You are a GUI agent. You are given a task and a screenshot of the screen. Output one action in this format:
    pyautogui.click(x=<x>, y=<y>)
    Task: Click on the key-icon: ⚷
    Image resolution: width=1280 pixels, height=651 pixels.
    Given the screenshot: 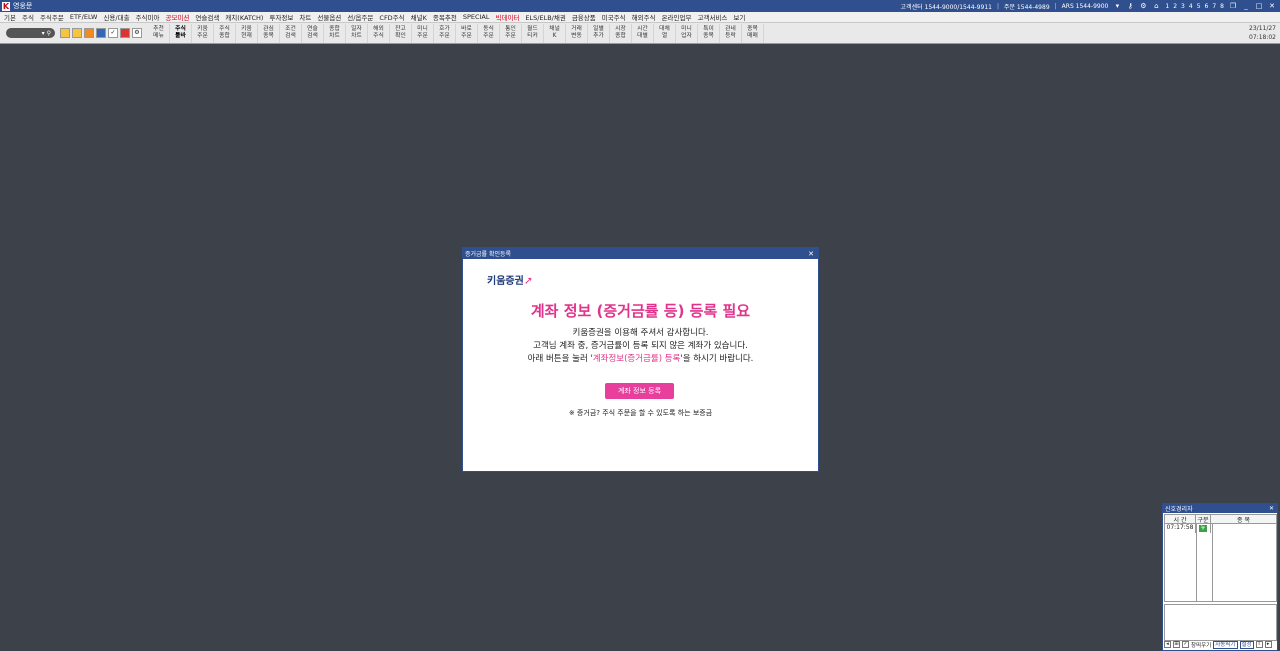 What is the action you would take?
    pyautogui.click(x=1130, y=6)
    